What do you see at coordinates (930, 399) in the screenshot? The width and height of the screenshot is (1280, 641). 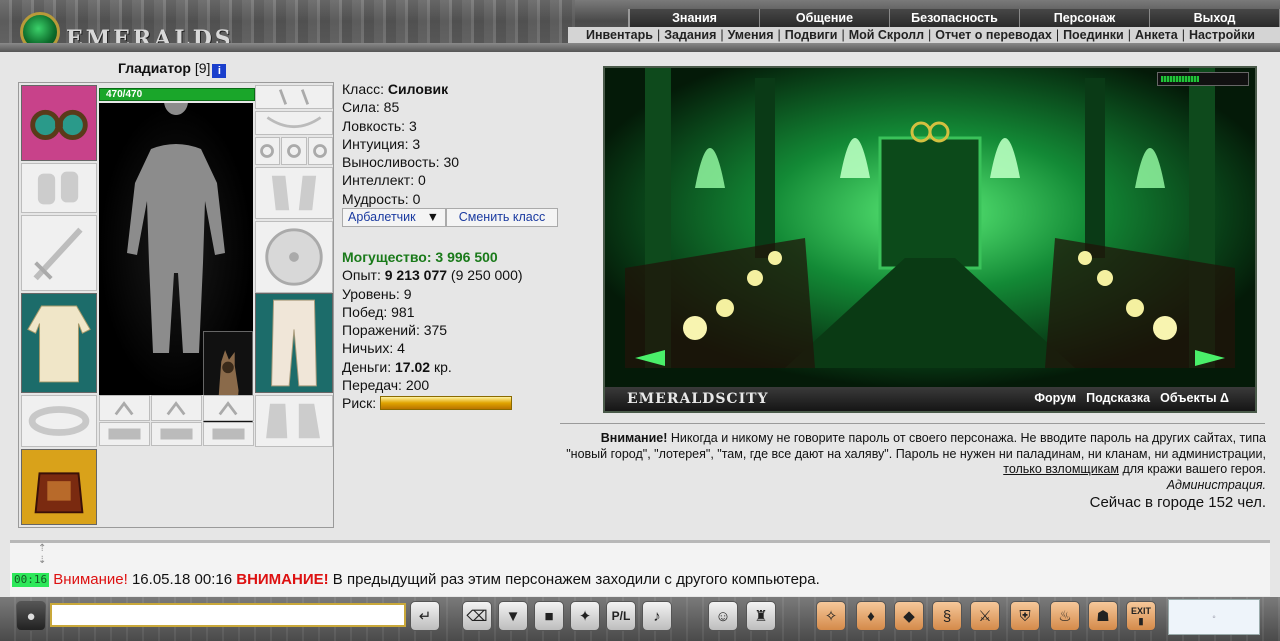 I see `scene-bottom-bar: EMERALDSCITY Форум Подсказка Объекты Δ` at bounding box center [930, 399].